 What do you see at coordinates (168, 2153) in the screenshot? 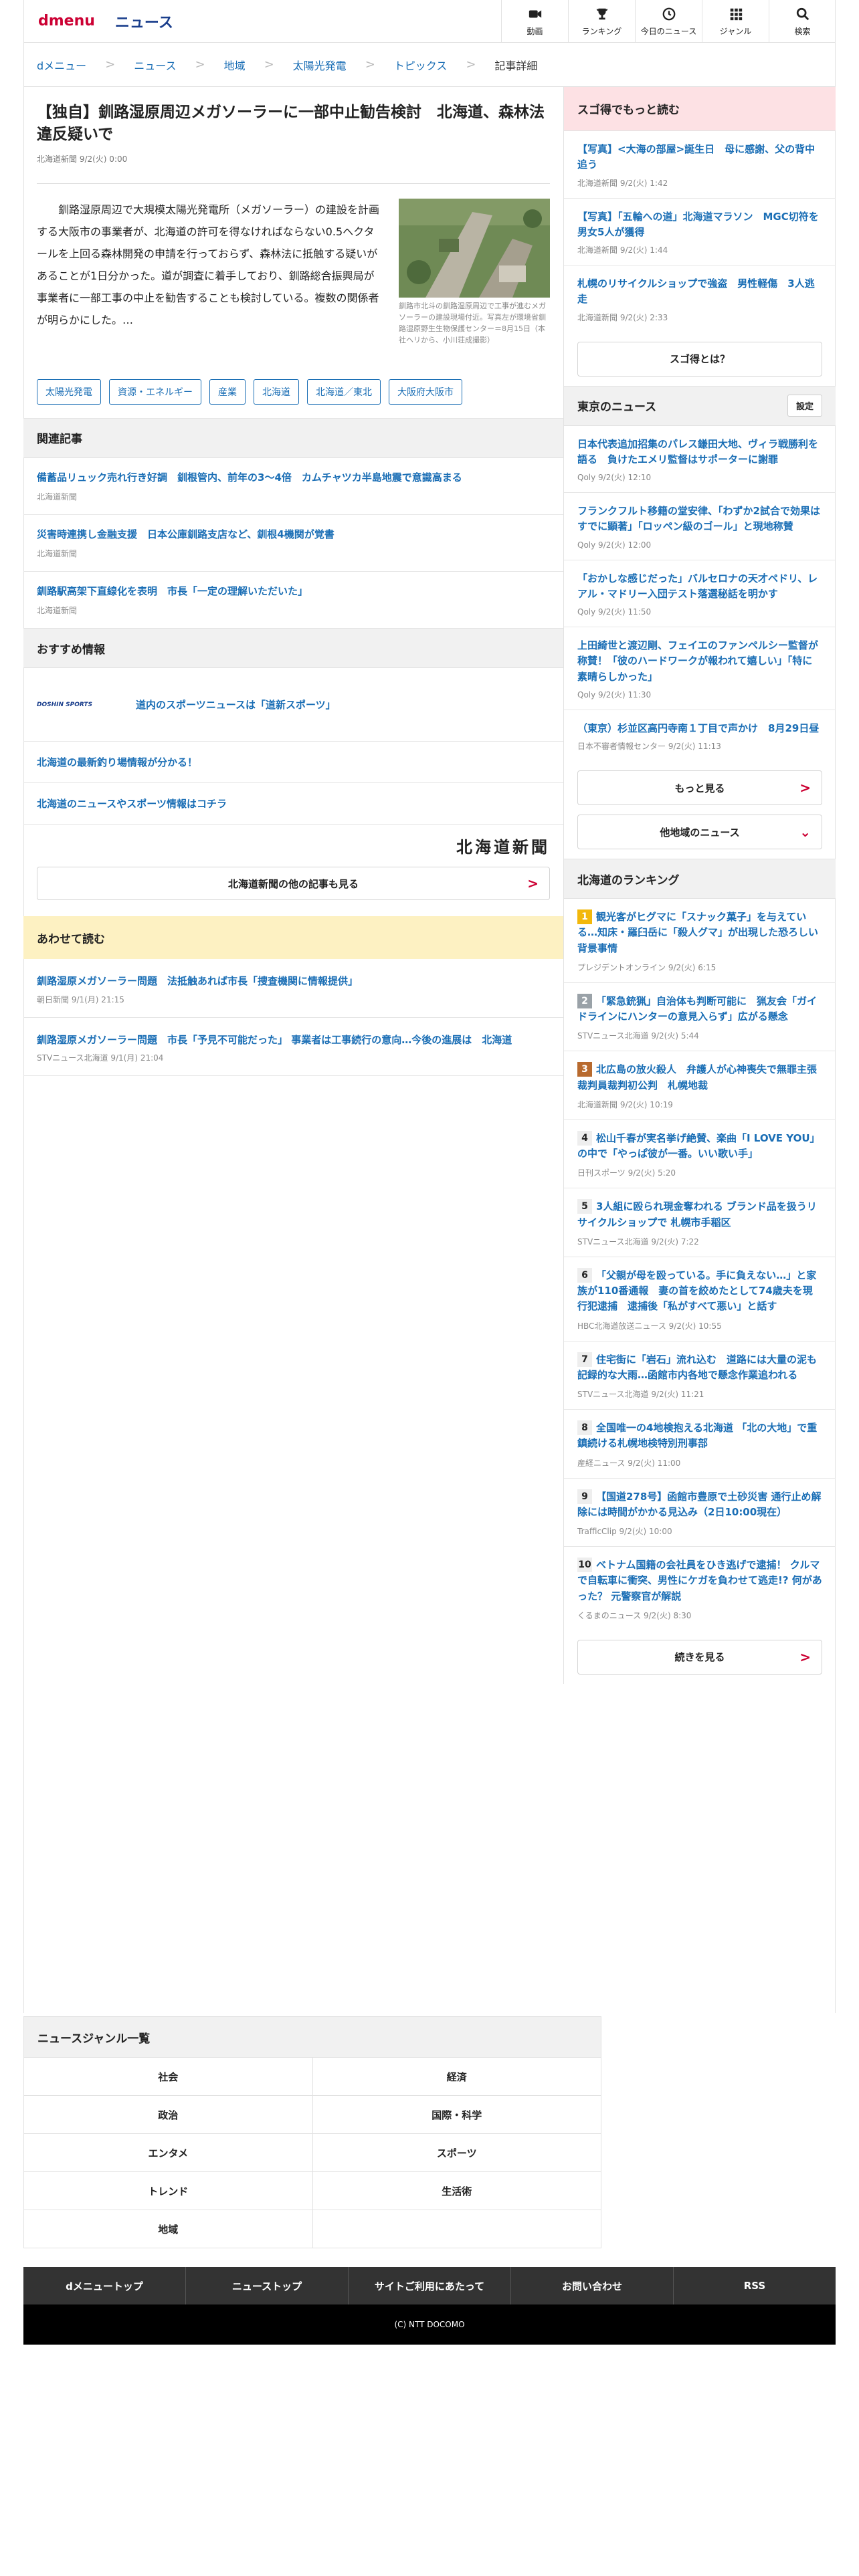
I see `genre-item: エンタメ` at bounding box center [168, 2153].